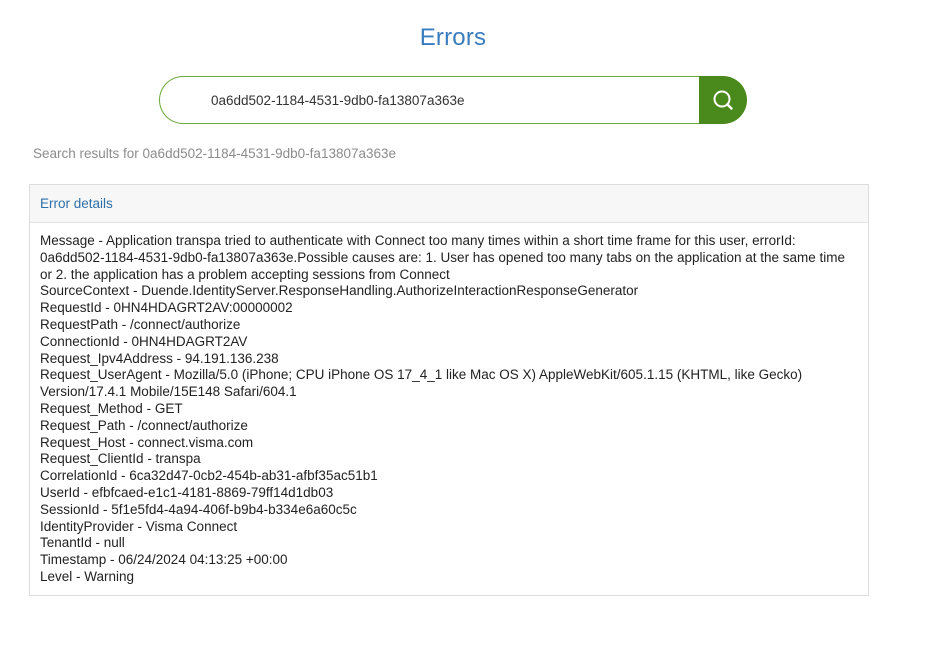  What do you see at coordinates (139, 526) in the screenshot?
I see `detail-line-identity-provider: IdentityProvider - Visma Connect` at bounding box center [139, 526].